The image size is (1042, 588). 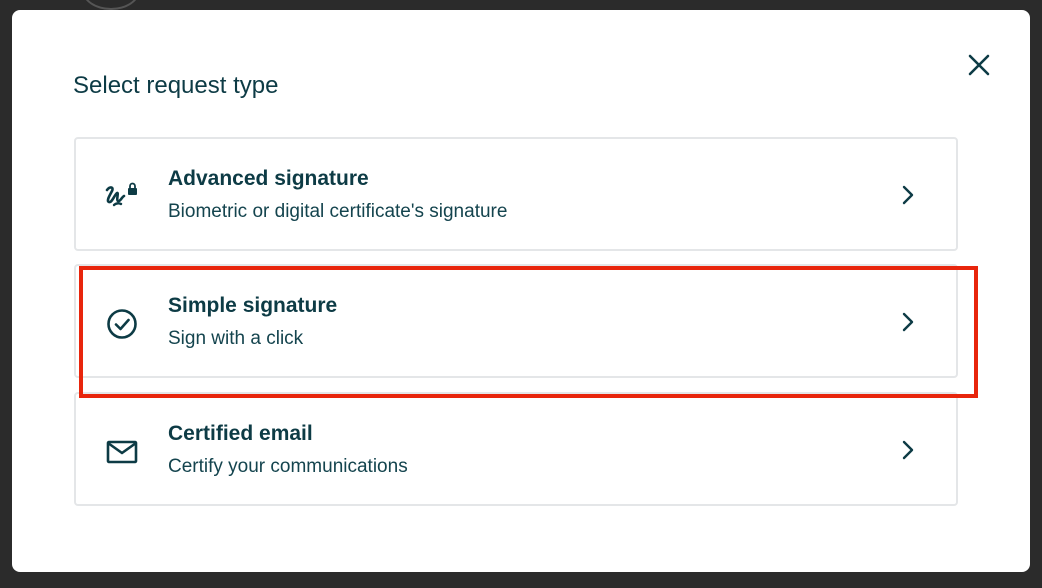 What do you see at coordinates (288, 466) in the screenshot?
I see `option-description: Certify your communications` at bounding box center [288, 466].